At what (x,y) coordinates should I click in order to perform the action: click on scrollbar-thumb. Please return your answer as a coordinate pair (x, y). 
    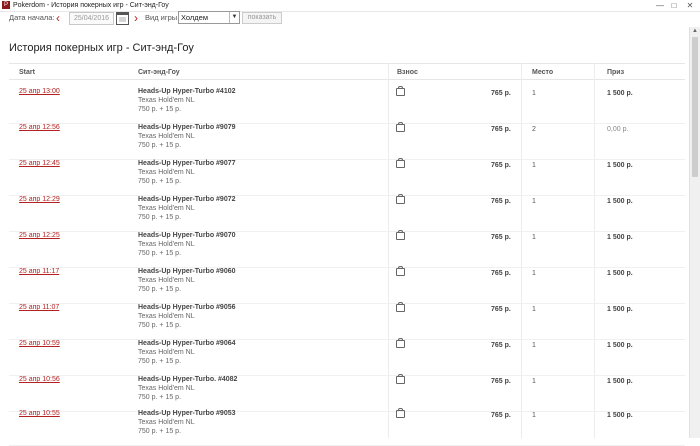
    Looking at the image, I should click on (695, 107).